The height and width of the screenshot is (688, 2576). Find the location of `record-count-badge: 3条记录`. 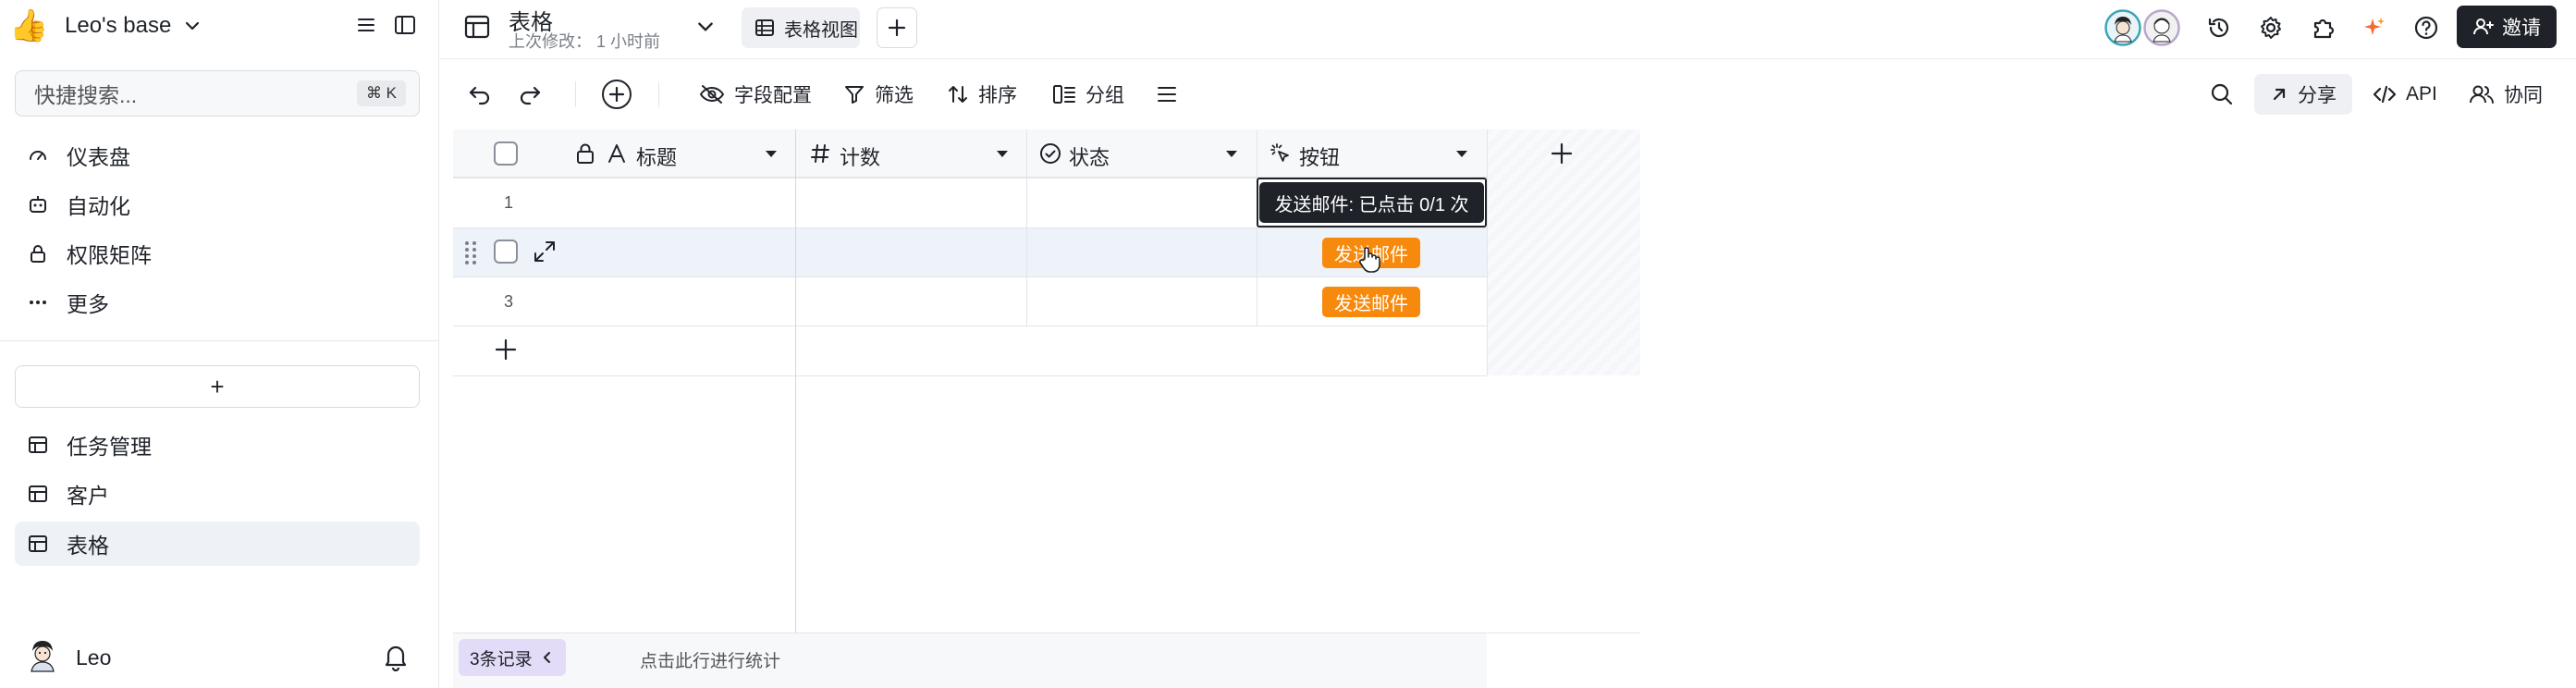

record-count-badge: 3条记录 is located at coordinates (512, 657).